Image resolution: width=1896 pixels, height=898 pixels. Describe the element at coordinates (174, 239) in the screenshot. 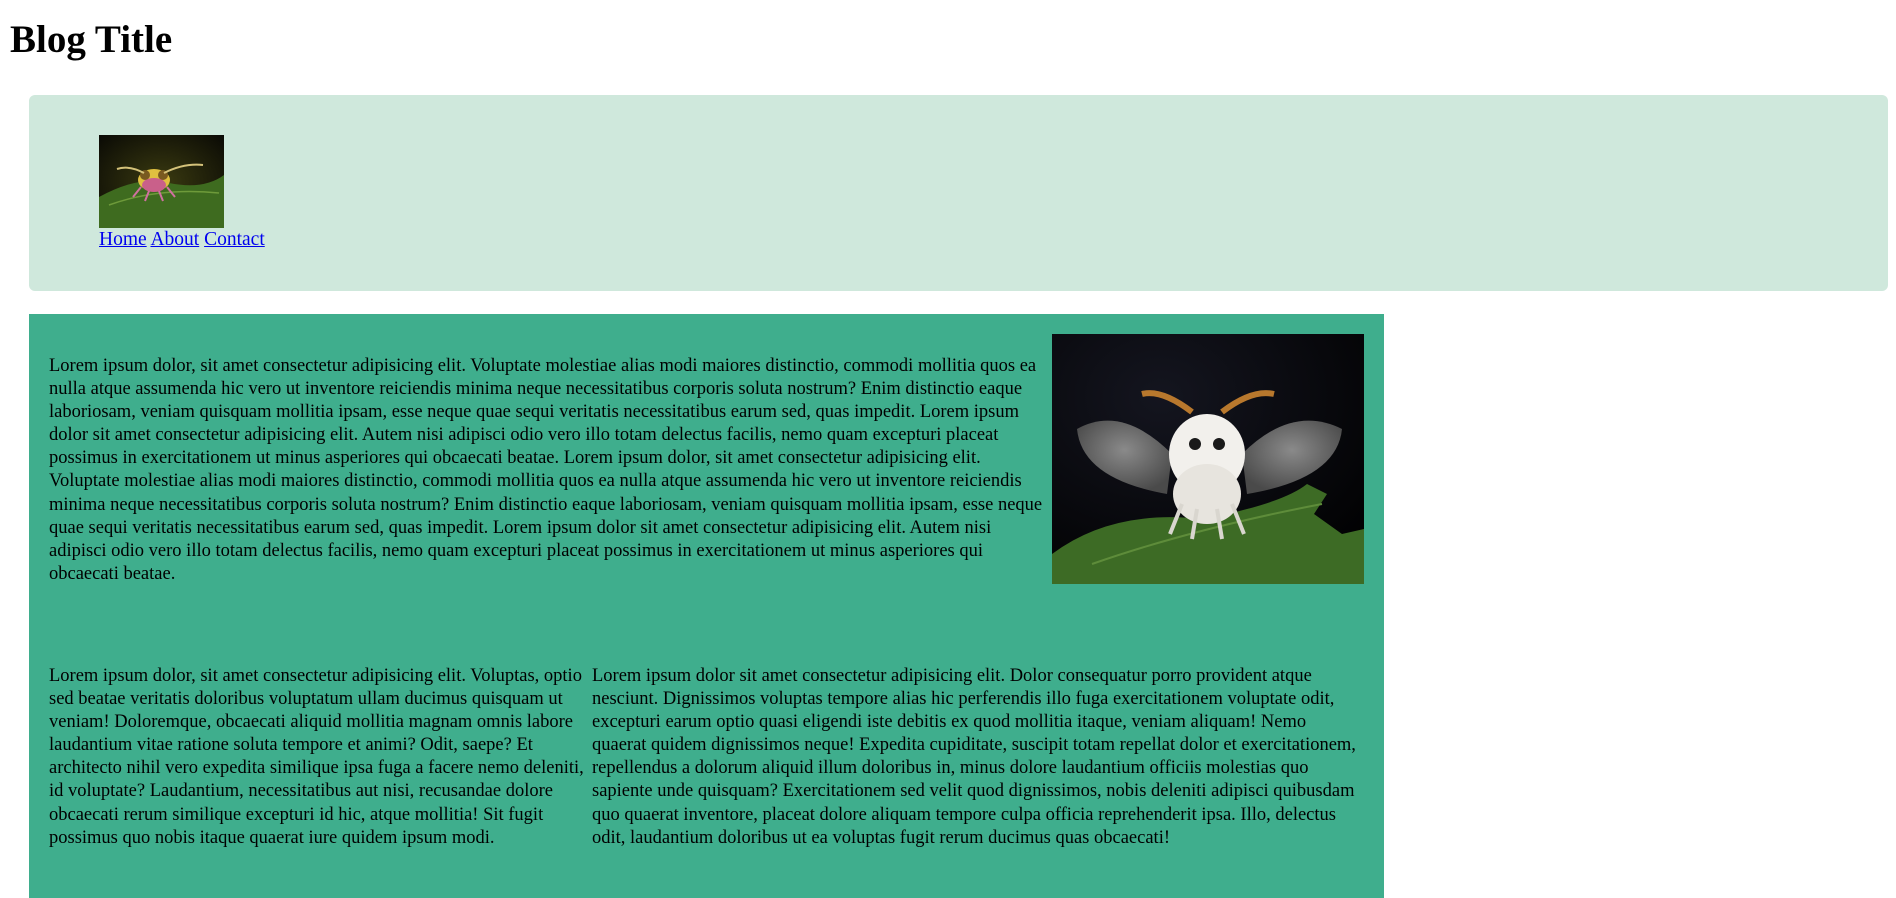

I see `nav-link-about: About` at that location.